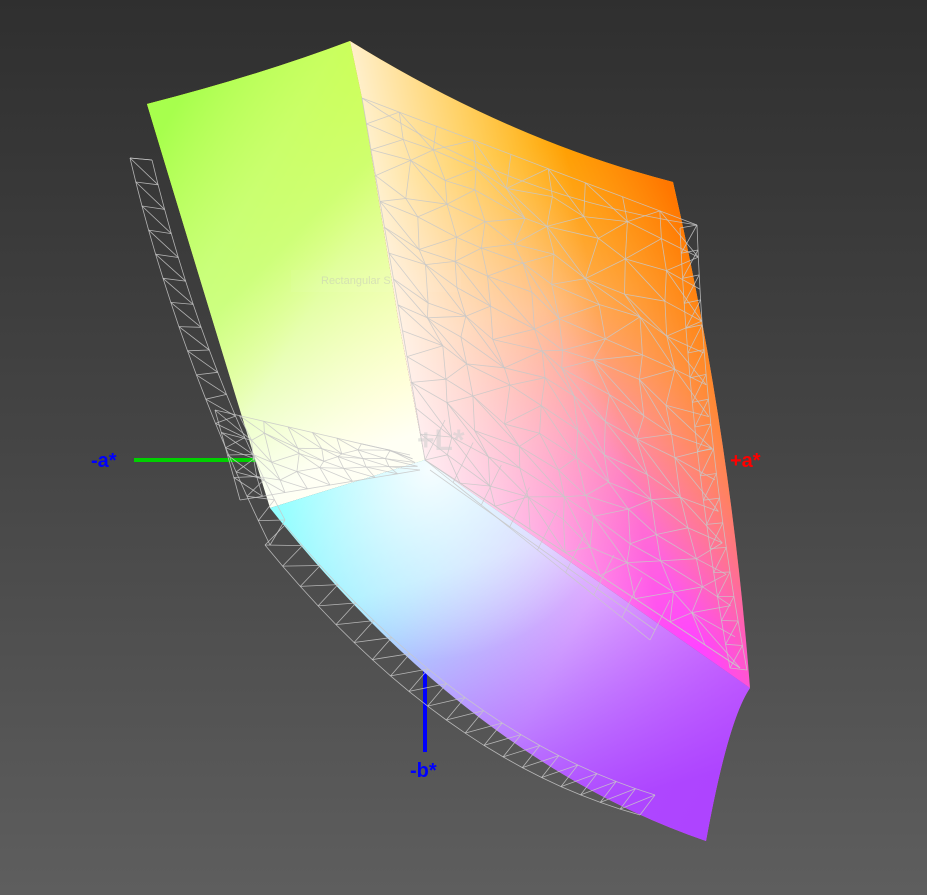 The width and height of the screenshot is (927, 895). I want to click on pos-a-axis-label: +a*, so click(745, 461).